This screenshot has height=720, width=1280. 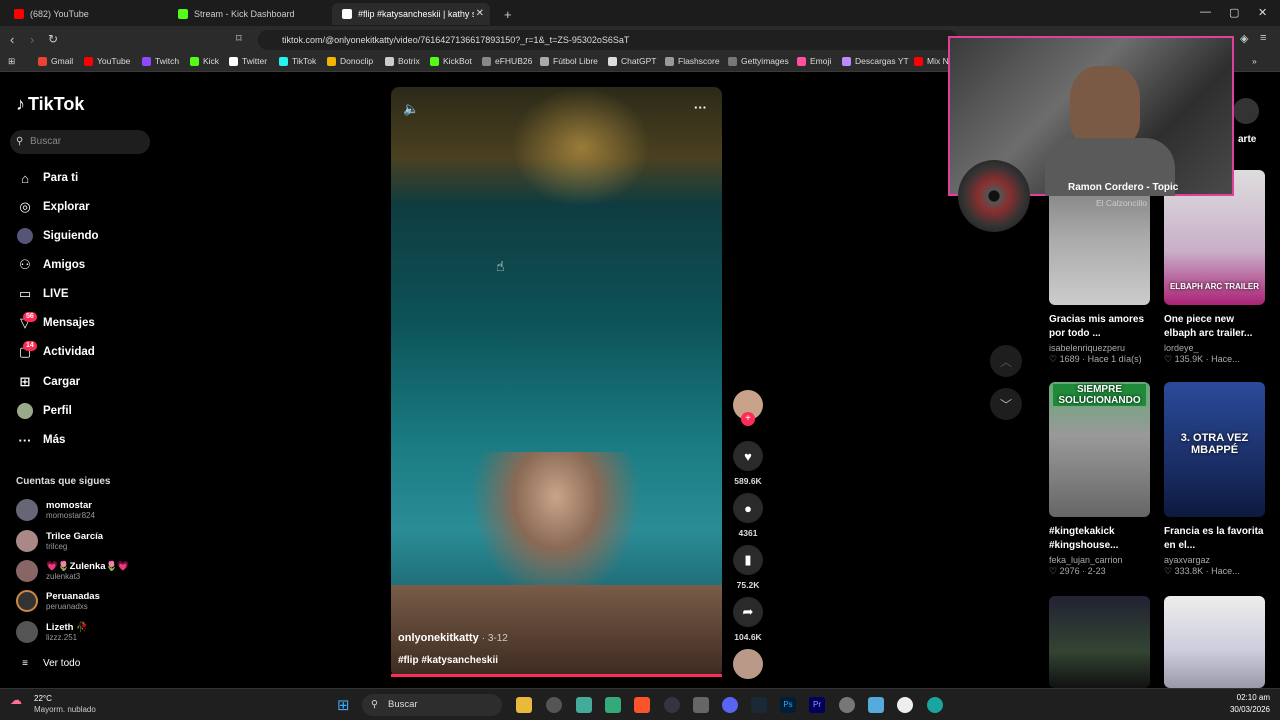 What do you see at coordinates (817, 705) in the screenshot?
I see `premiere-icon: Pr` at bounding box center [817, 705].